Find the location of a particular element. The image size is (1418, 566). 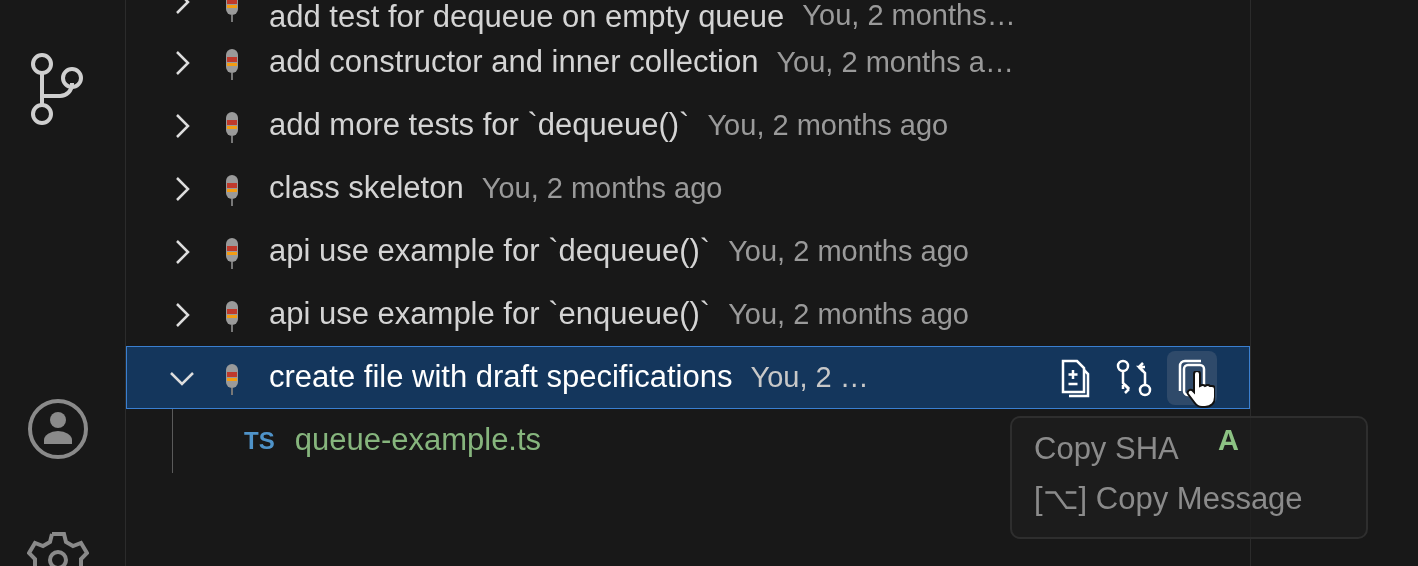

commit-message: class skeleton is located at coordinates (366, 188).